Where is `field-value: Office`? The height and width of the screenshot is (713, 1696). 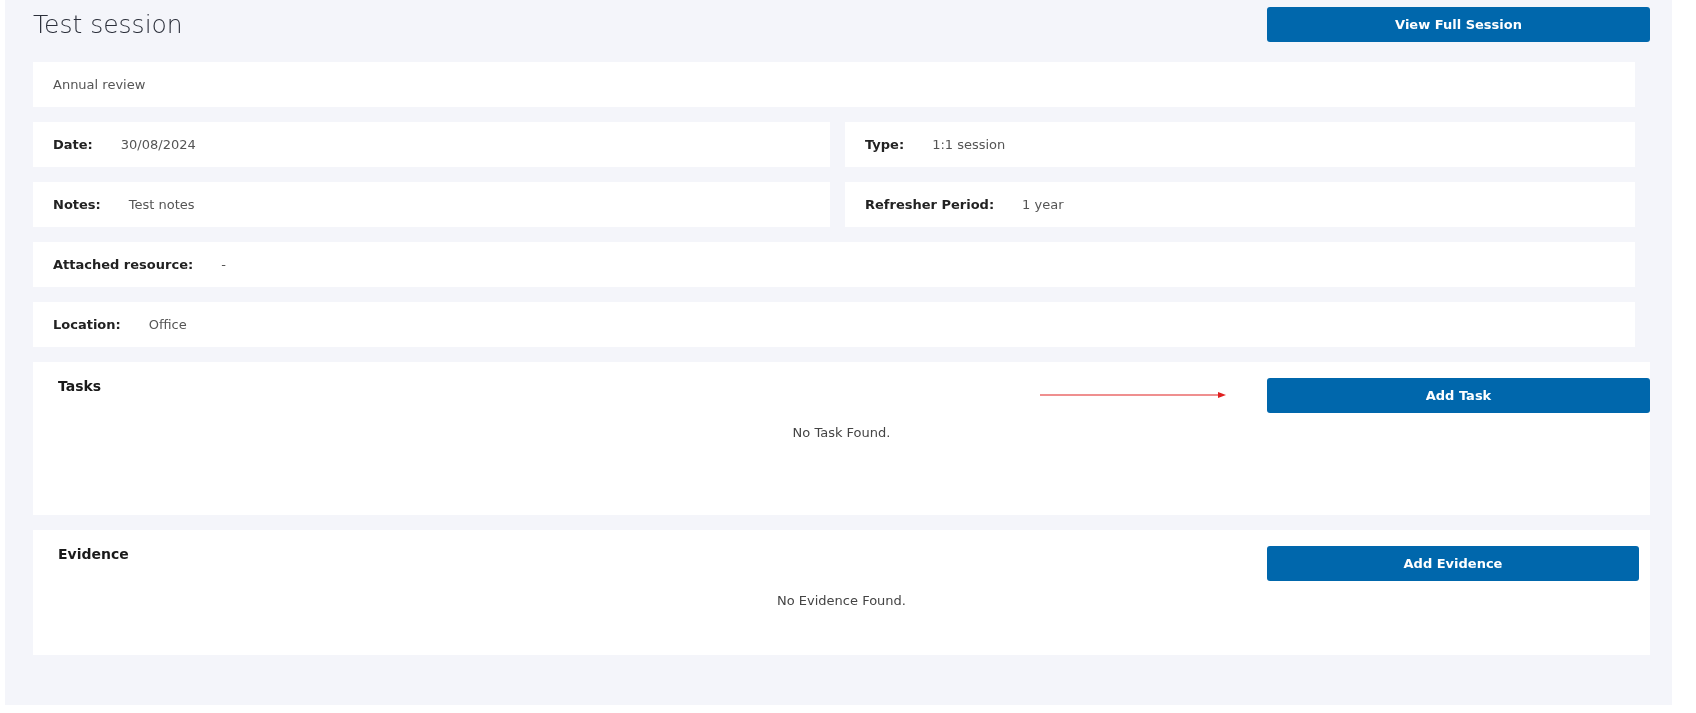 field-value: Office is located at coordinates (167, 324).